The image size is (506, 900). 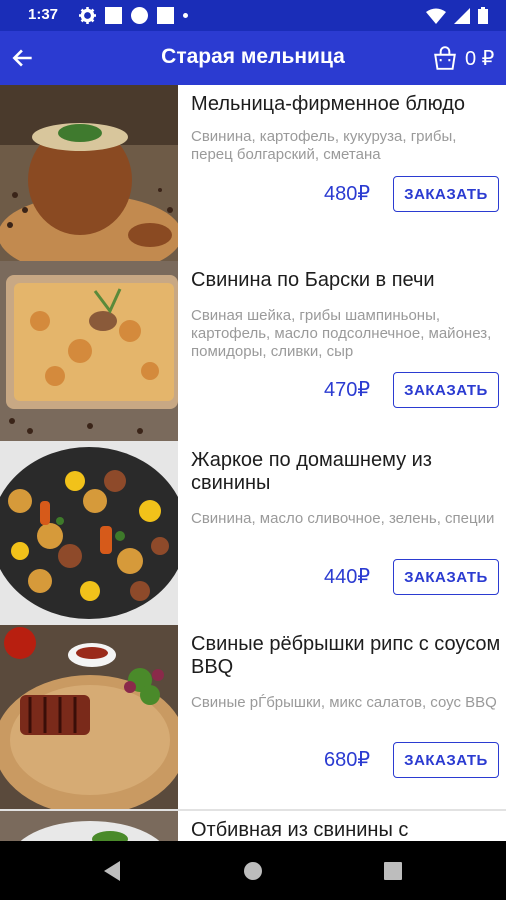 What do you see at coordinates (113, 15) in the screenshot?
I see `notification-square-icon` at bounding box center [113, 15].